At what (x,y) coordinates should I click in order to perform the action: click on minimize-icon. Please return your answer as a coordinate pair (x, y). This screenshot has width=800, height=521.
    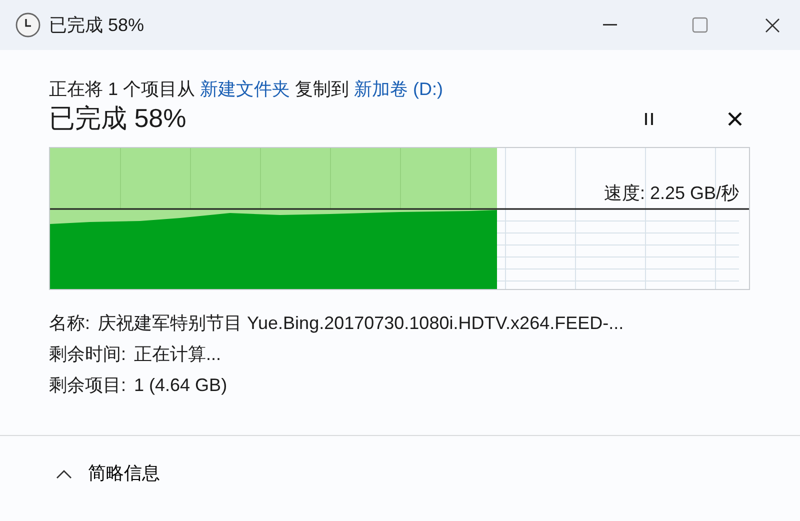
    Looking at the image, I should click on (610, 25).